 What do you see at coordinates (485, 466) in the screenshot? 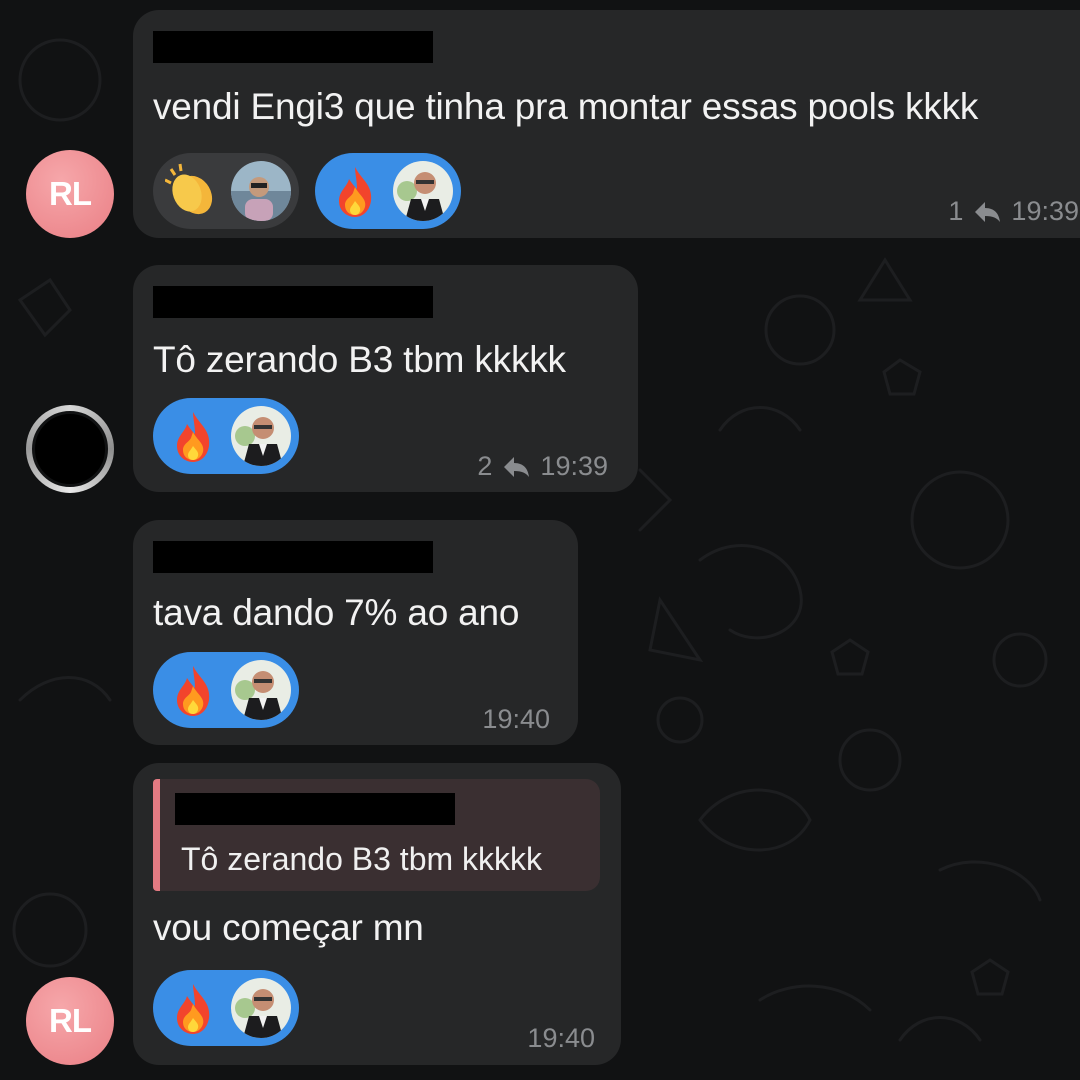
I see `reply-count: 2` at bounding box center [485, 466].